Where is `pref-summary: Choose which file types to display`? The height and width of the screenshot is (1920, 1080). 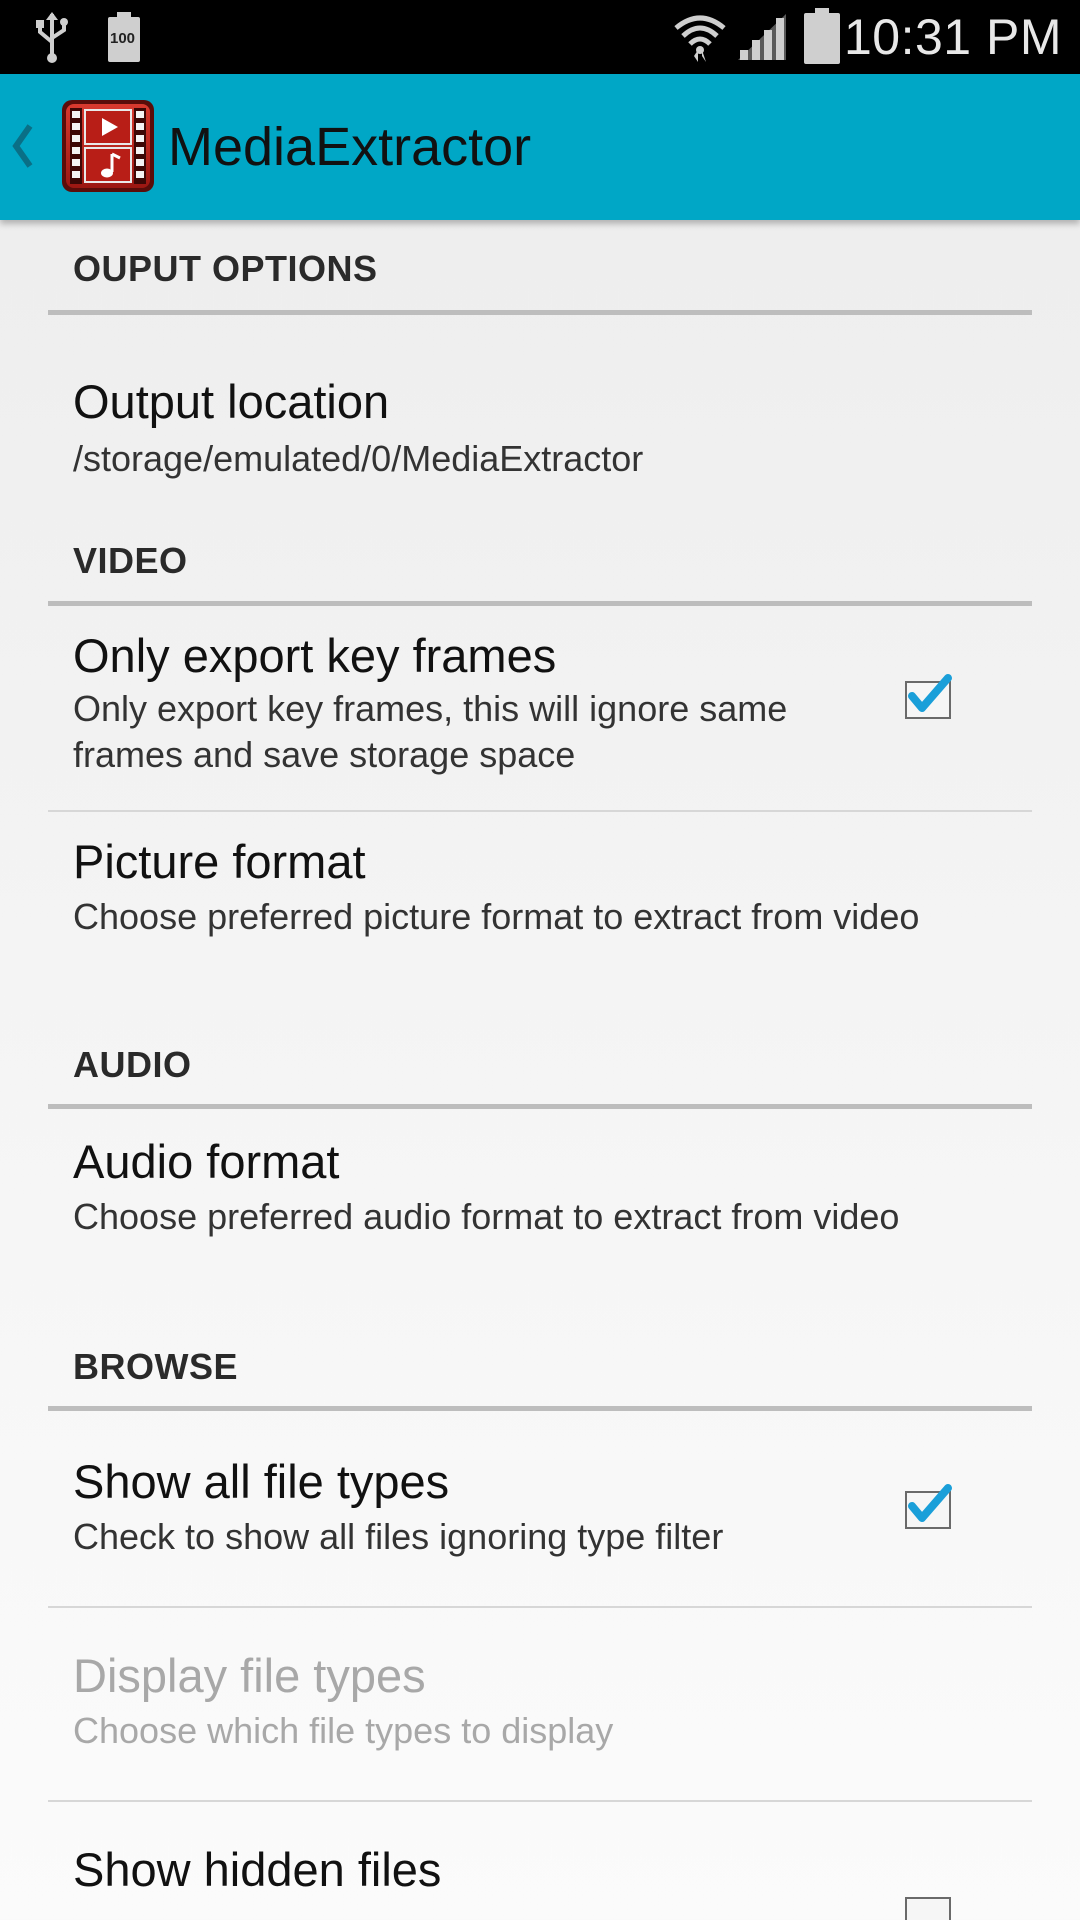
pref-summary: Choose which file types to display is located at coordinates (343, 1730).